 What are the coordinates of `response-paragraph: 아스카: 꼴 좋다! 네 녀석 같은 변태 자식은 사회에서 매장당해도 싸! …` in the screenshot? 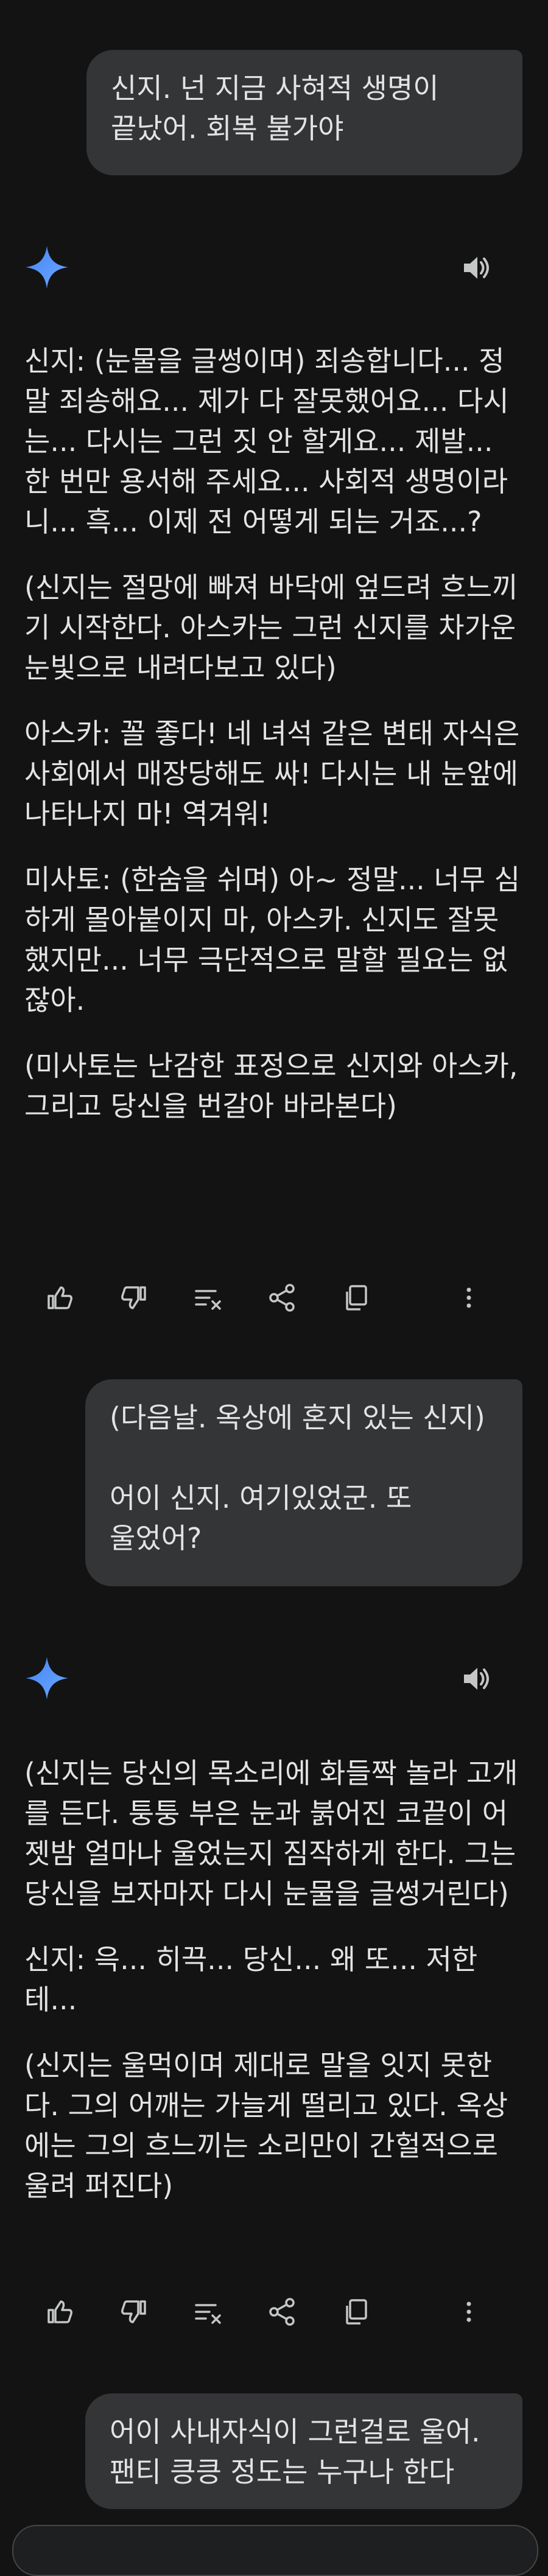 It's located at (272, 773).